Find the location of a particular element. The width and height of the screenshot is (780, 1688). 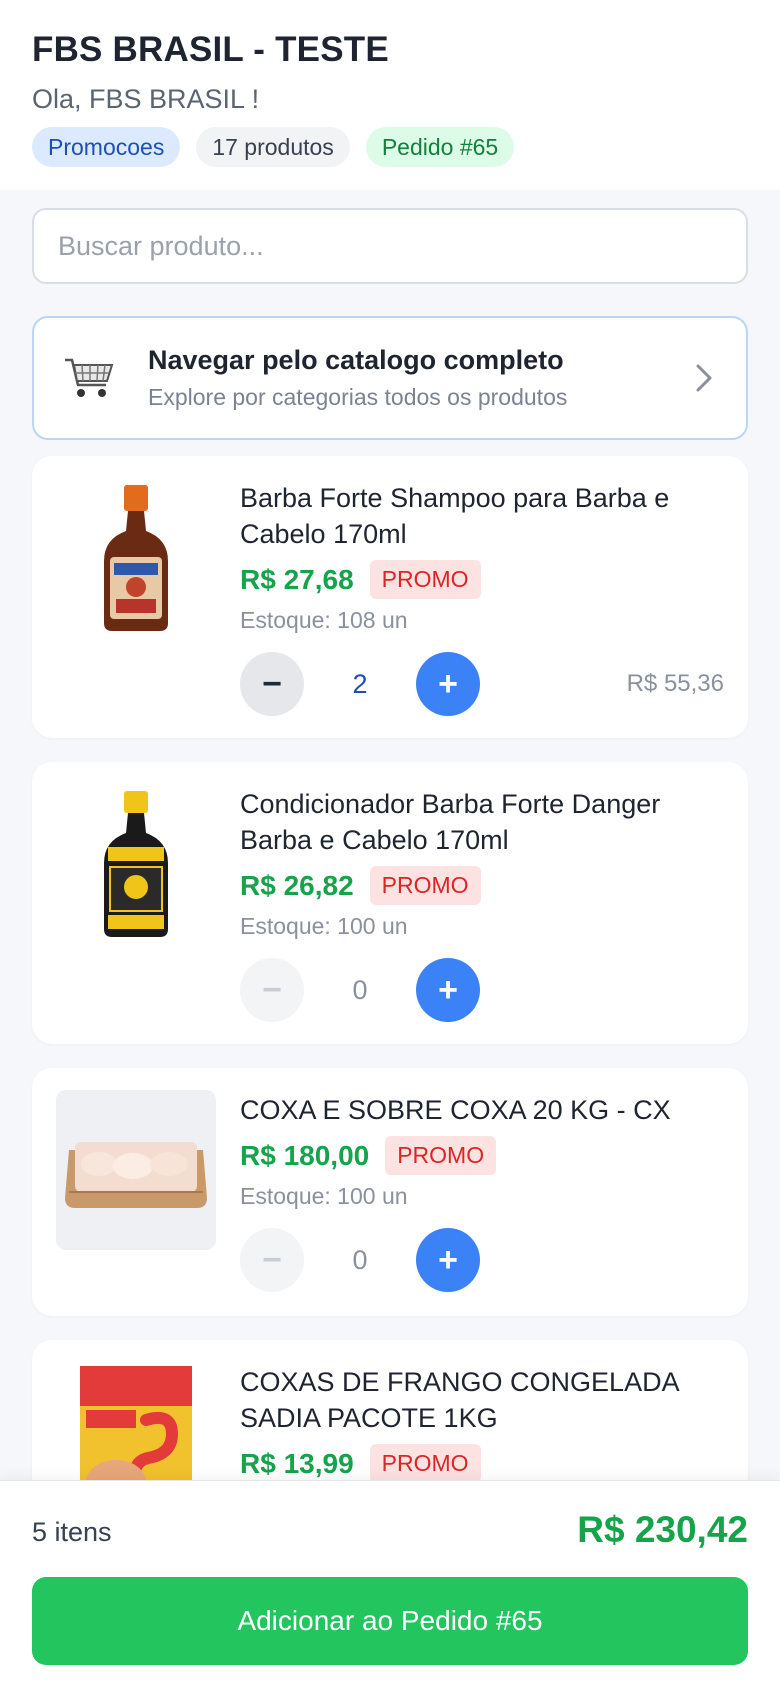

catalog-subtitle: Explore por categorias todos os produtos is located at coordinates (358, 397).